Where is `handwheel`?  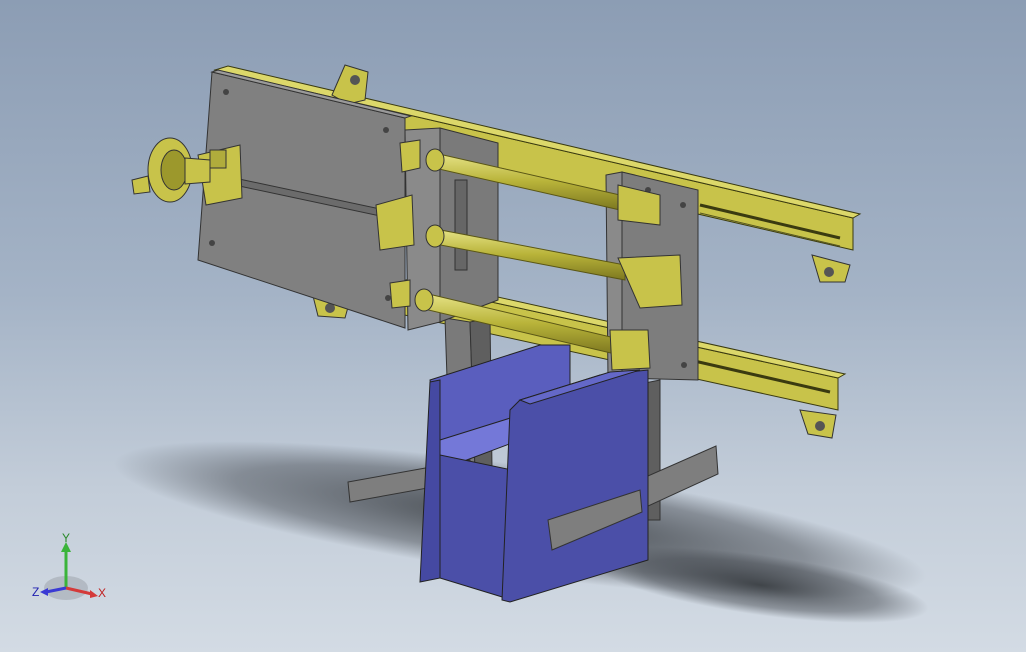 handwheel is located at coordinates (171, 170).